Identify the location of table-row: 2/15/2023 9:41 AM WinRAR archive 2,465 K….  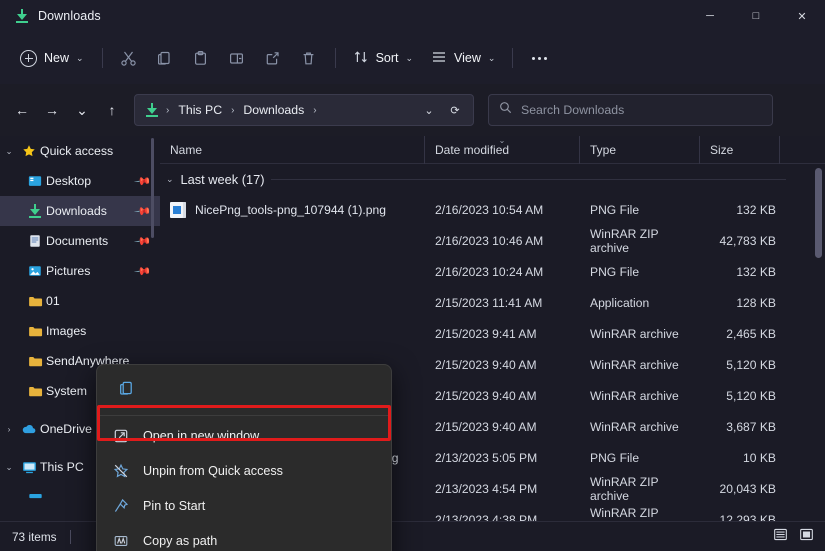
(492, 333).